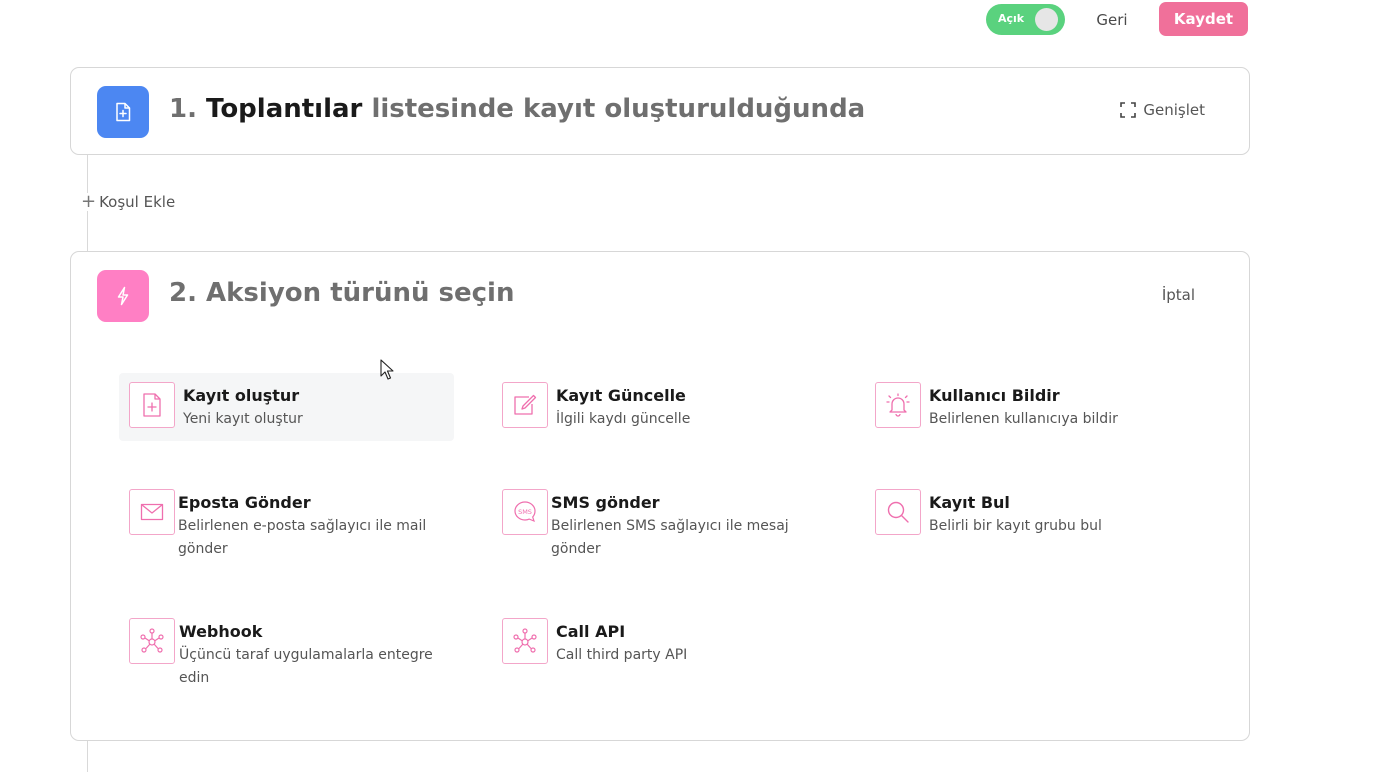 The width and height of the screenshot is (1383, 772). Describe the element at coordinates (89, 201) in the screenshot. I see `plus-icon: +` at that location.